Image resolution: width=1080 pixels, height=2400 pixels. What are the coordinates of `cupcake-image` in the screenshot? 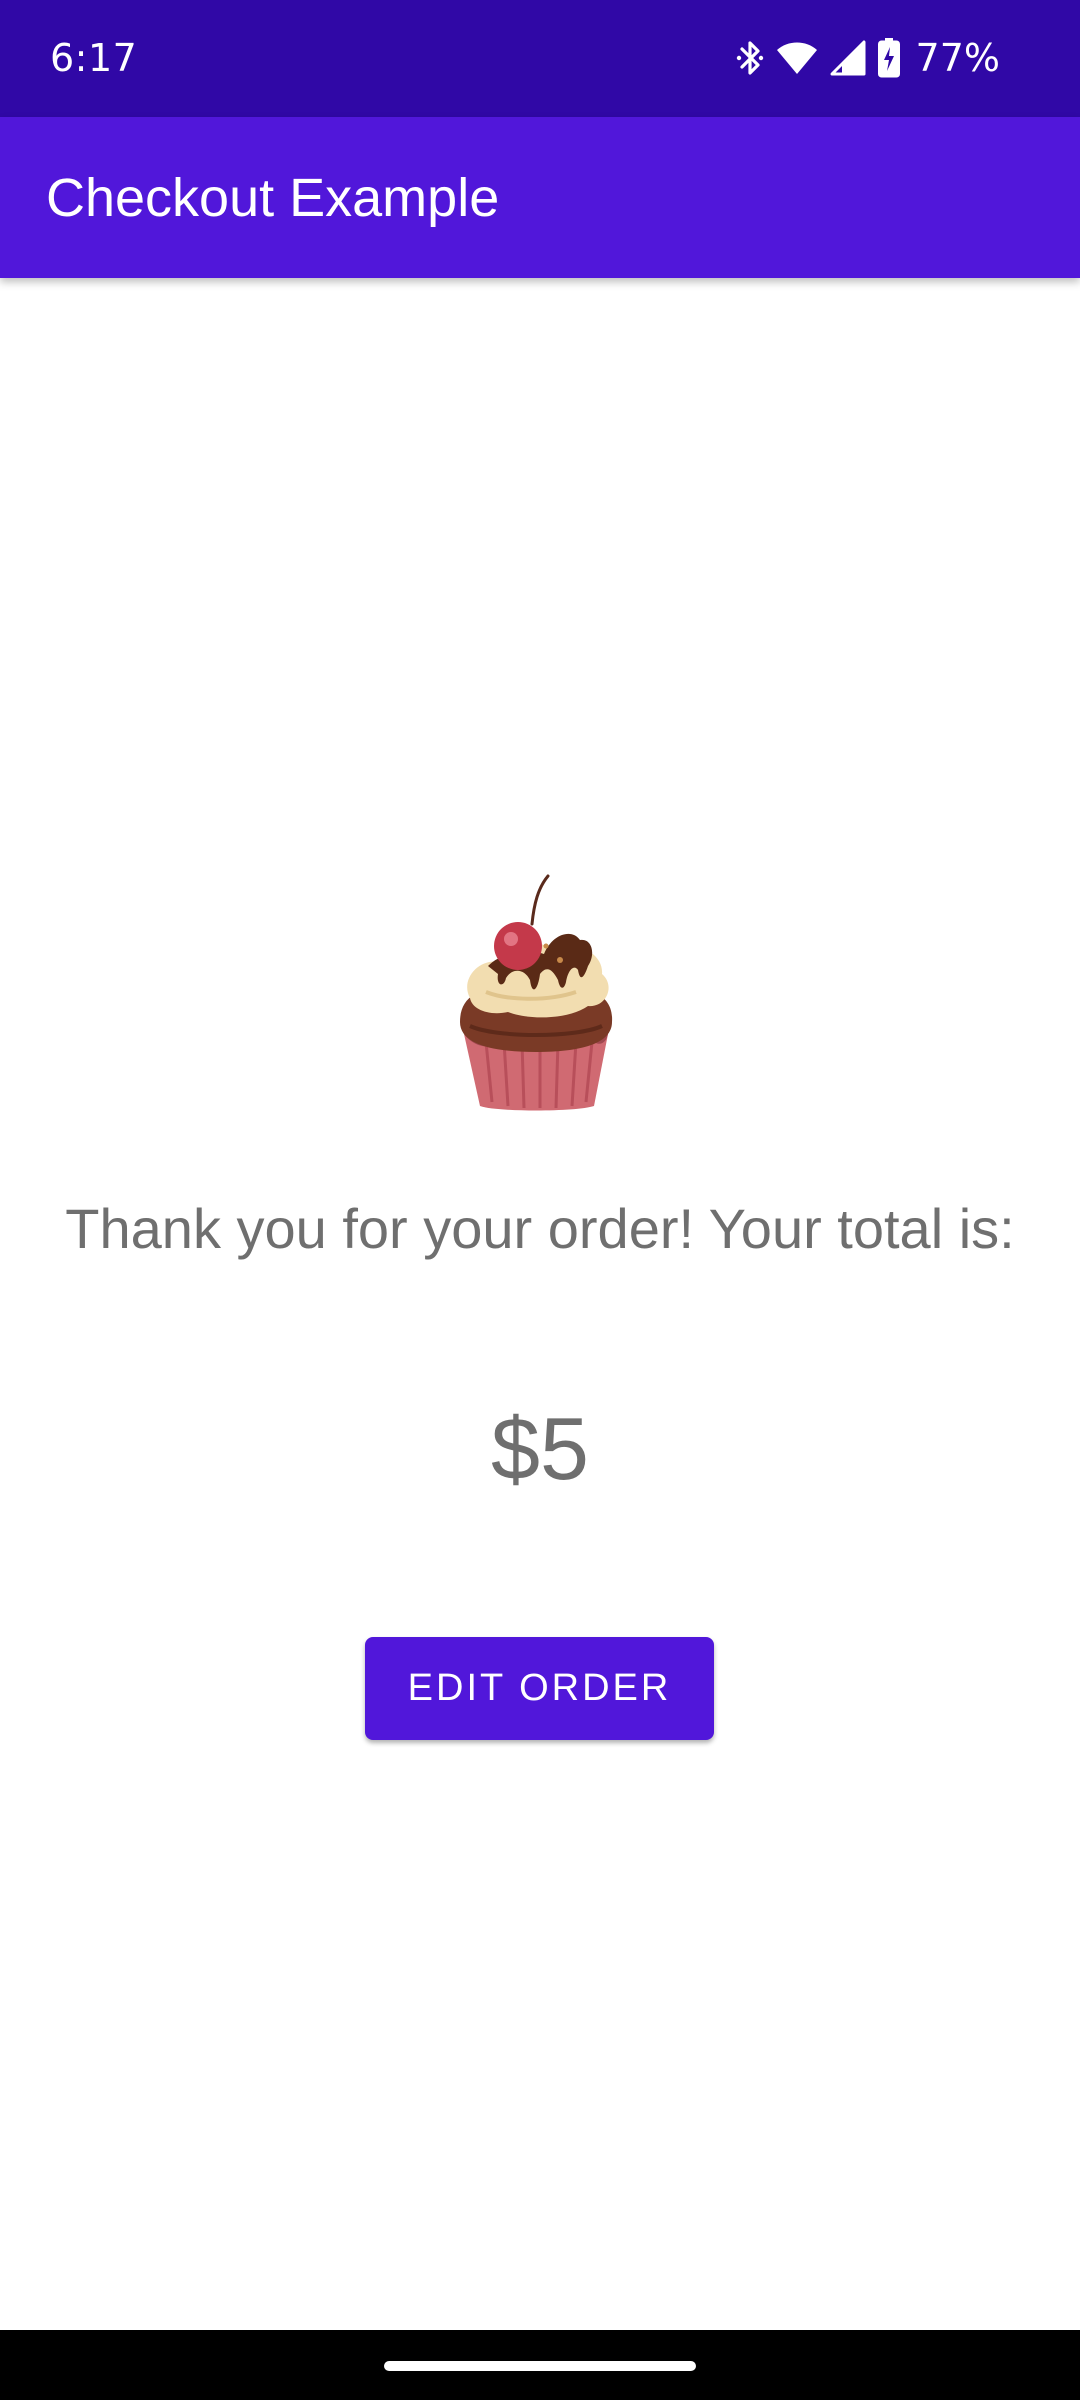 It's located at (541, 994).